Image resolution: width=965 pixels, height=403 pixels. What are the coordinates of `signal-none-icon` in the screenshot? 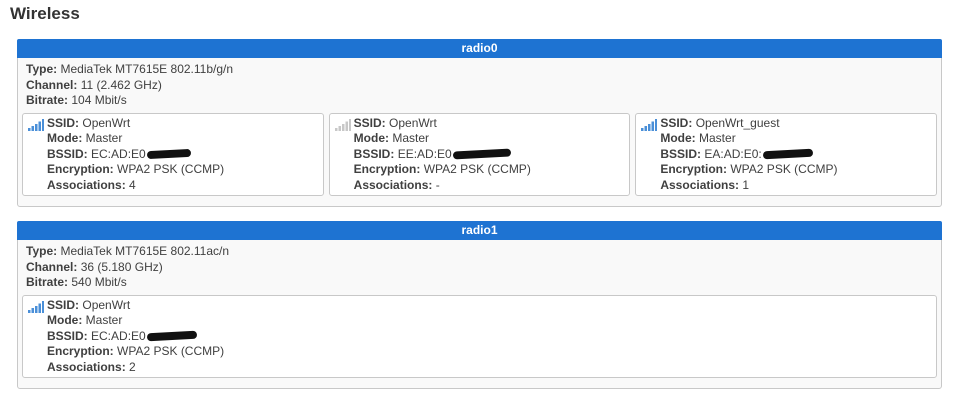 It's located at (342, 124).